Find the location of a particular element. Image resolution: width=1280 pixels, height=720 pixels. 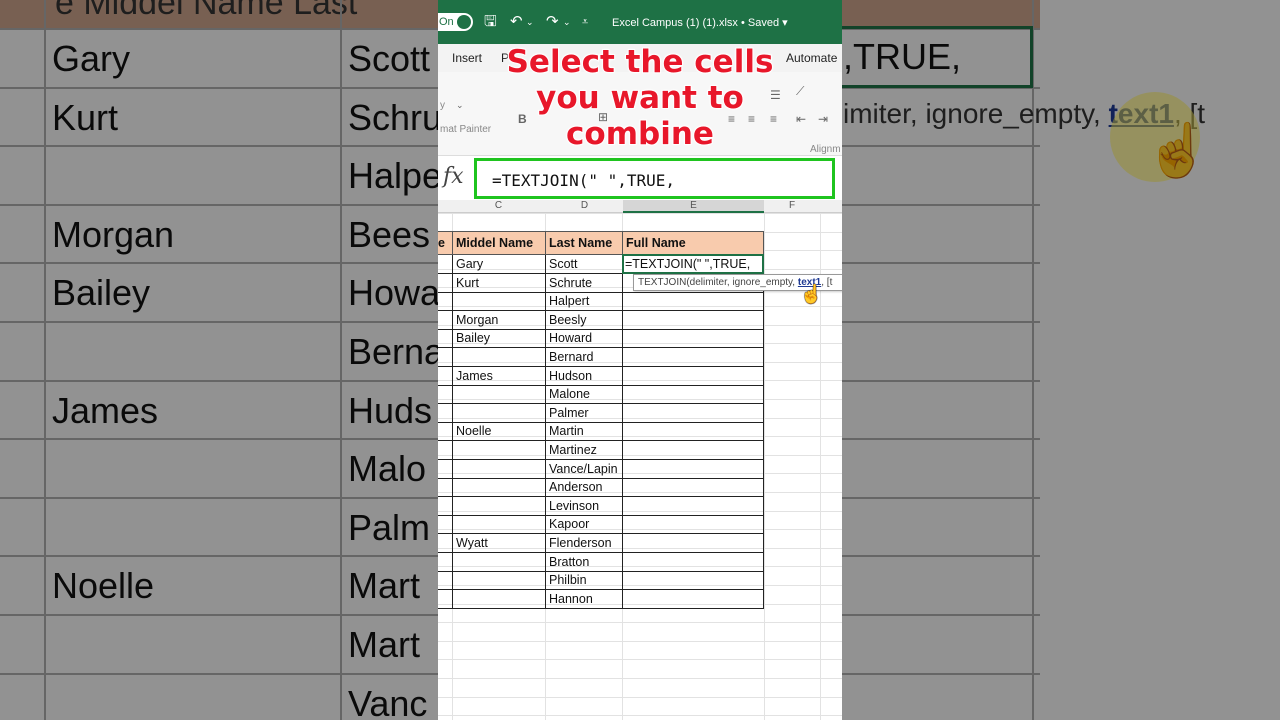

formula-bar: fx =TEXTJOIN(" ",TRUE, is located at coordinates (640, 179).